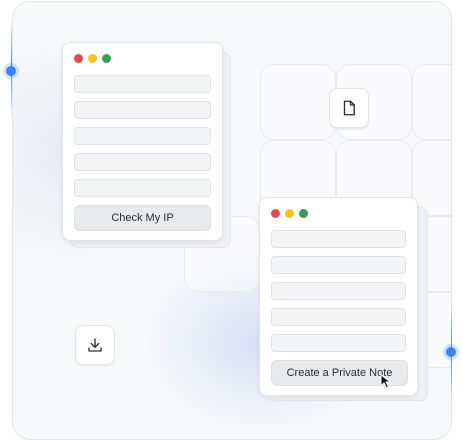 This screenshot has width=463, height=440. I want to click on cursor-arrow-icon, so click(386, 381).